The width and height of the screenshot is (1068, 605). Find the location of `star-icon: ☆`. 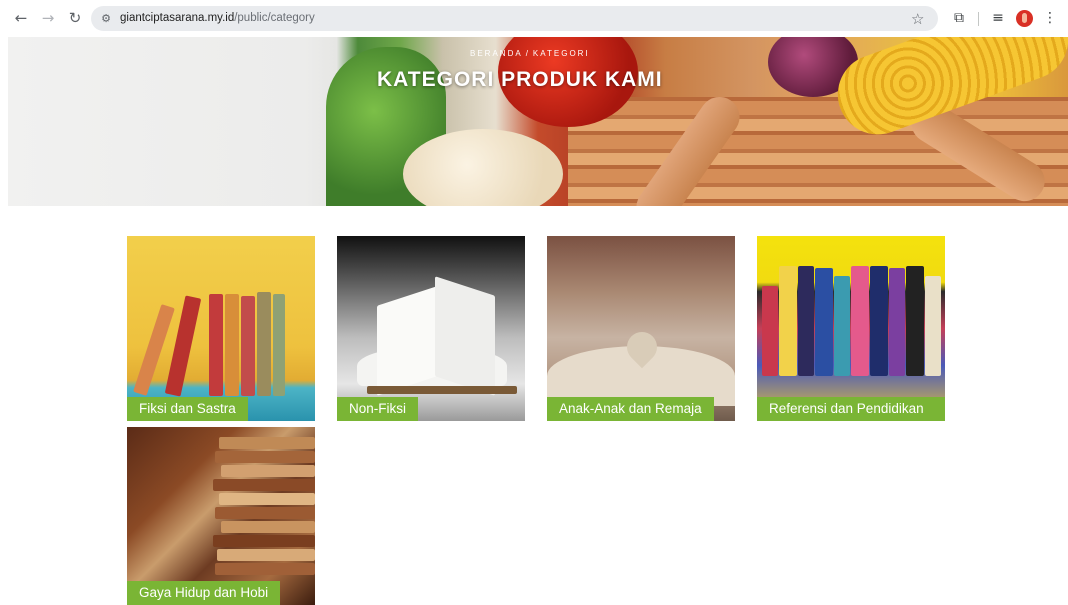

star-icon: ☆ is located at coordinates (917, 19).